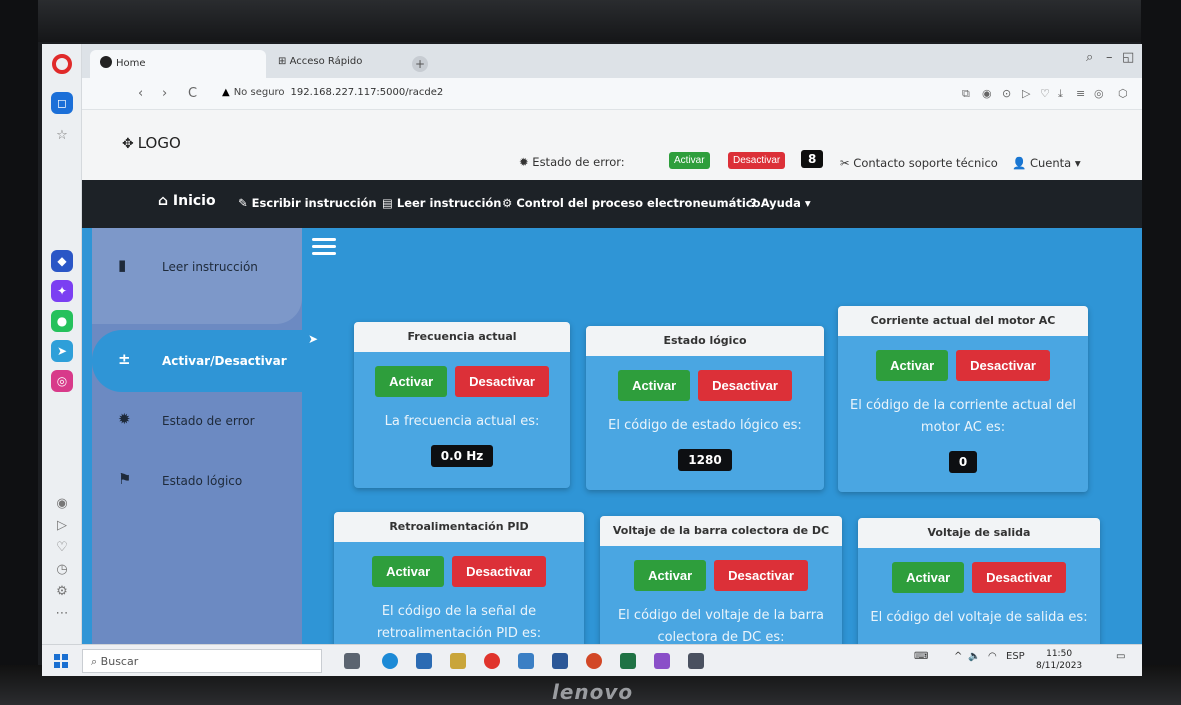  I want to click on gear-logo-icon: ✥, so click(128, 144).